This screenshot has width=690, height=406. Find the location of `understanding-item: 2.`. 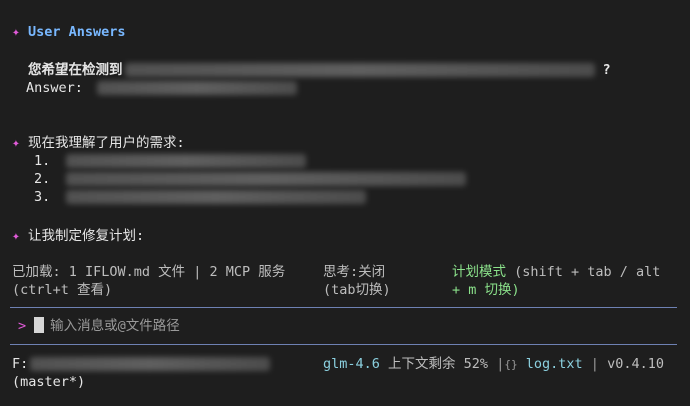

understanding-item: 2. is located at coordinates (250, 179).